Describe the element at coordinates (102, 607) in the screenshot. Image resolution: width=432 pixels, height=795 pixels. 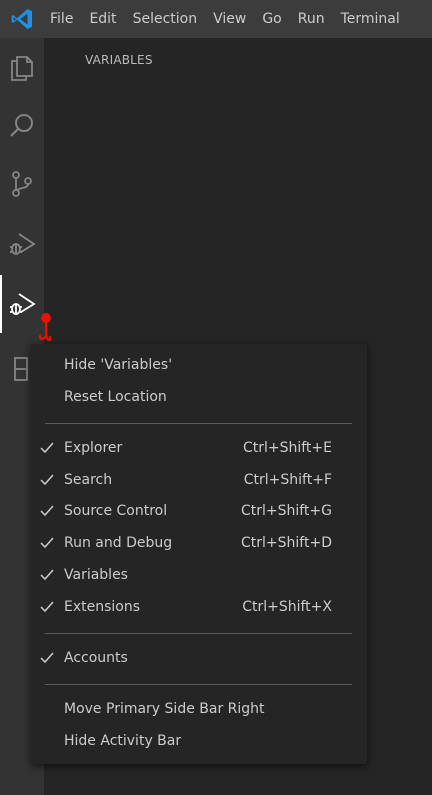
I see `menu-item-label: Extensions` at that location.